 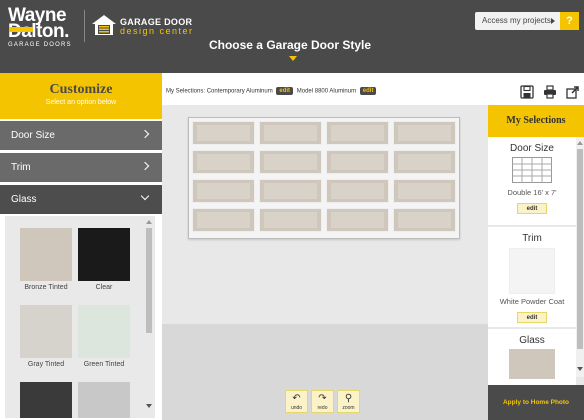 What do you see at coordinates (550, 92) in the screenshot?
I see `print-icon` at bounding box center [550, 92].